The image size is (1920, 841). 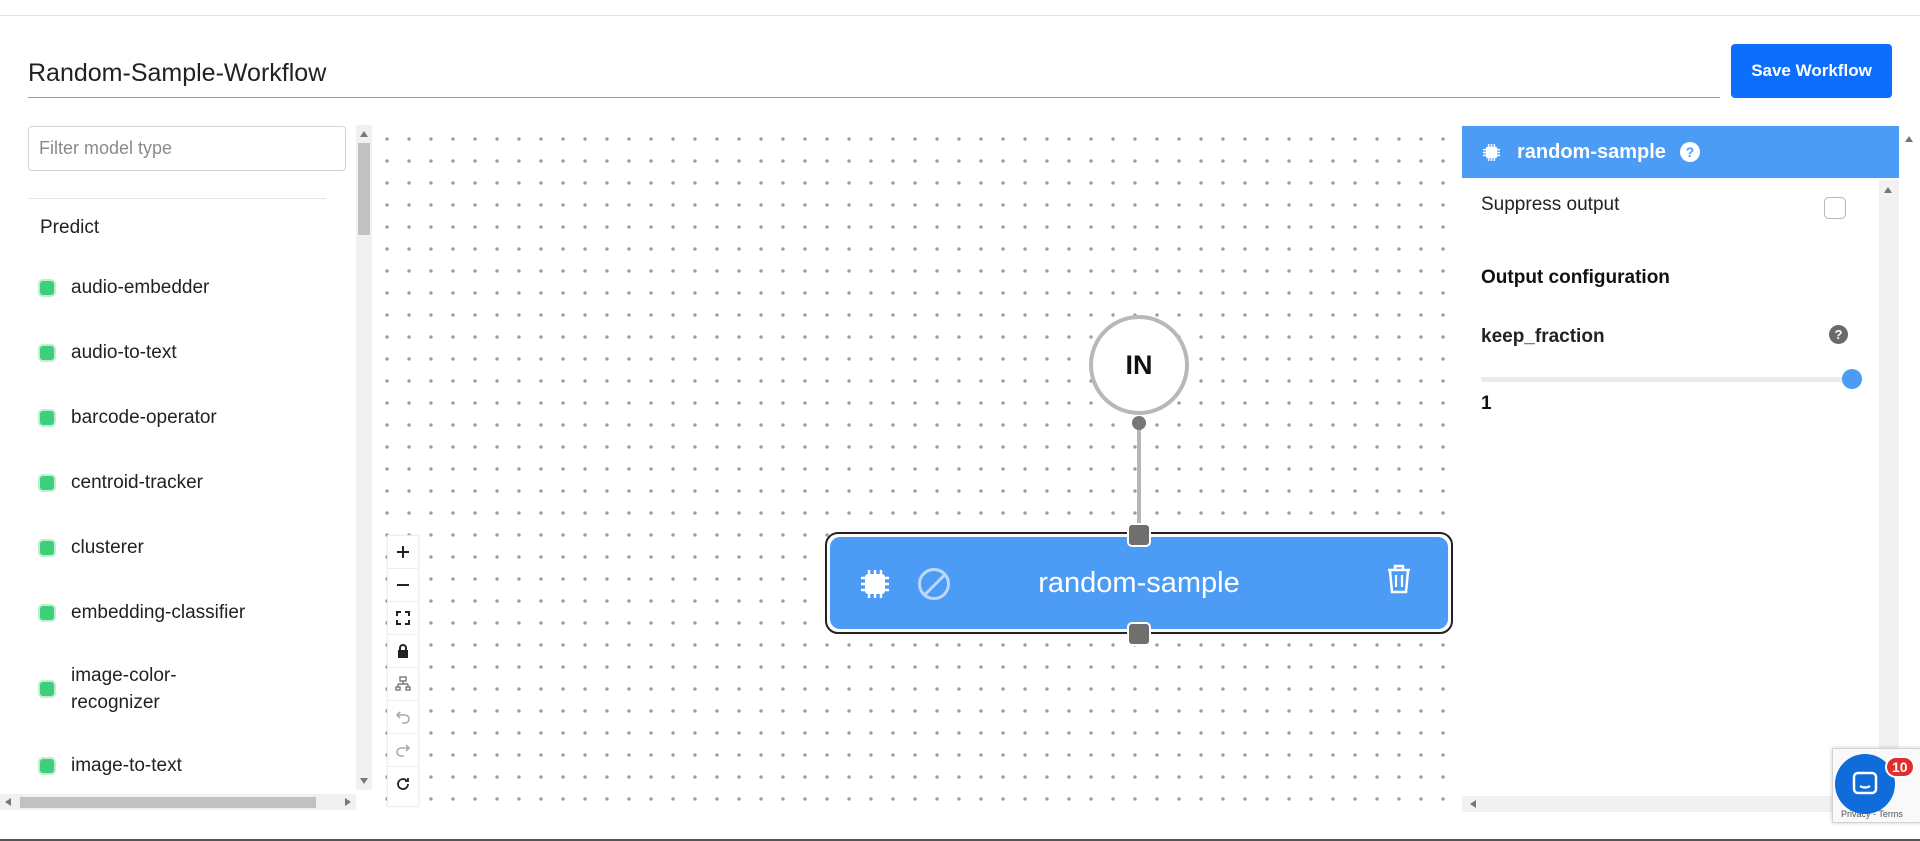 I want to click on layout-tree-icon, so click(x=403, y=683).